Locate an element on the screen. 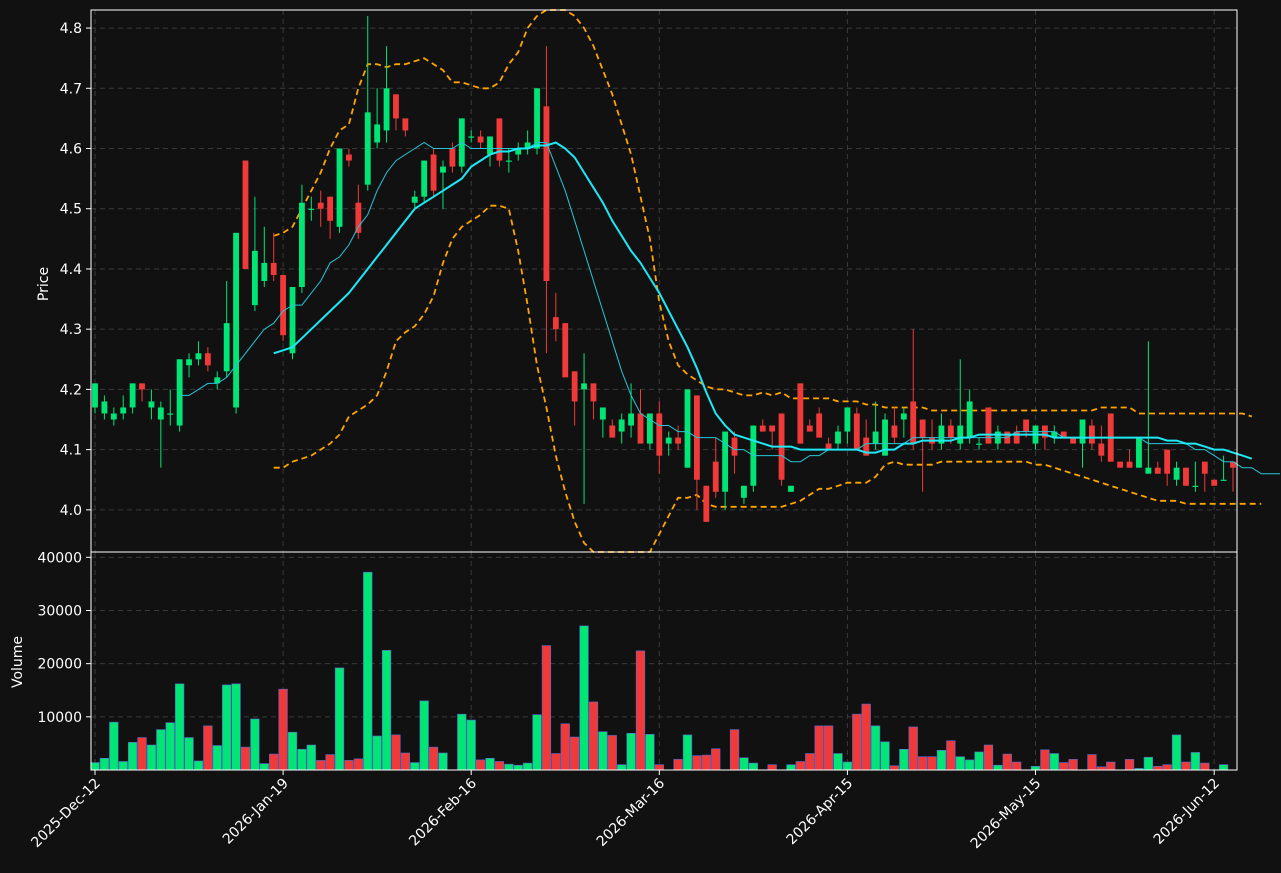  price-ytick-label: 4.7 is located at coordinates (71, 89).